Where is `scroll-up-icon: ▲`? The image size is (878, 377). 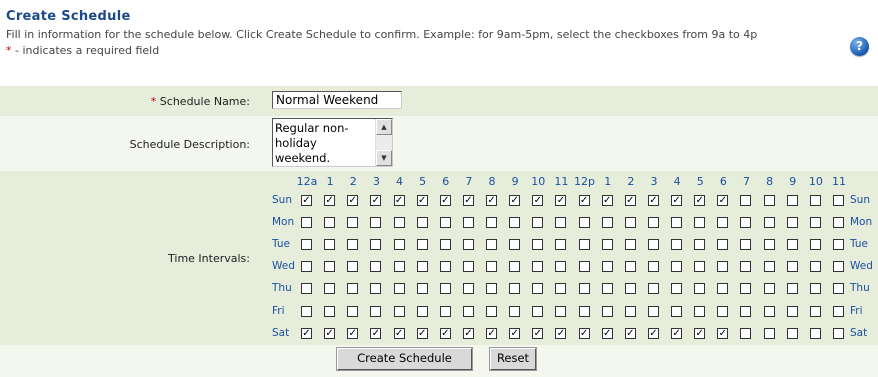
scroll-up-icon: ▲ is located at coordinates (384, 127).